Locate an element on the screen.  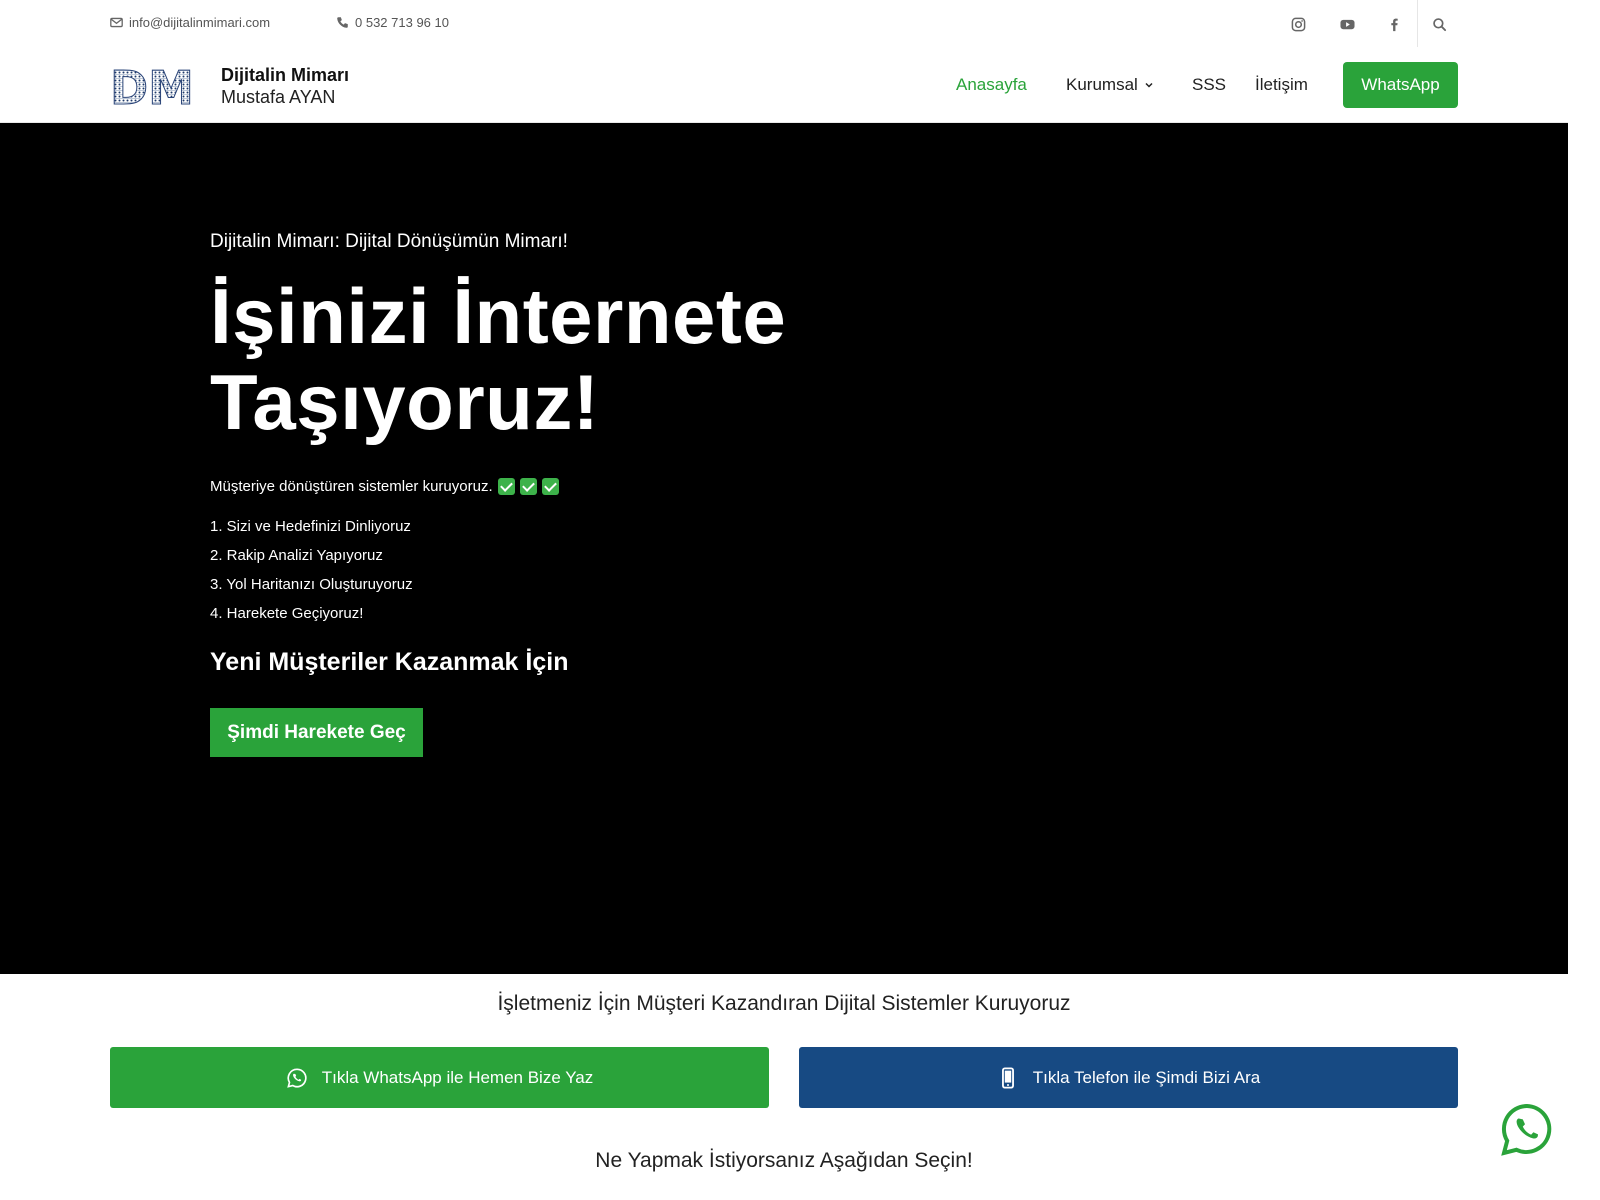
list-item: 1. Sizi ve Hedefinizi Dinliyoruz is located at coordinates (310, 526).